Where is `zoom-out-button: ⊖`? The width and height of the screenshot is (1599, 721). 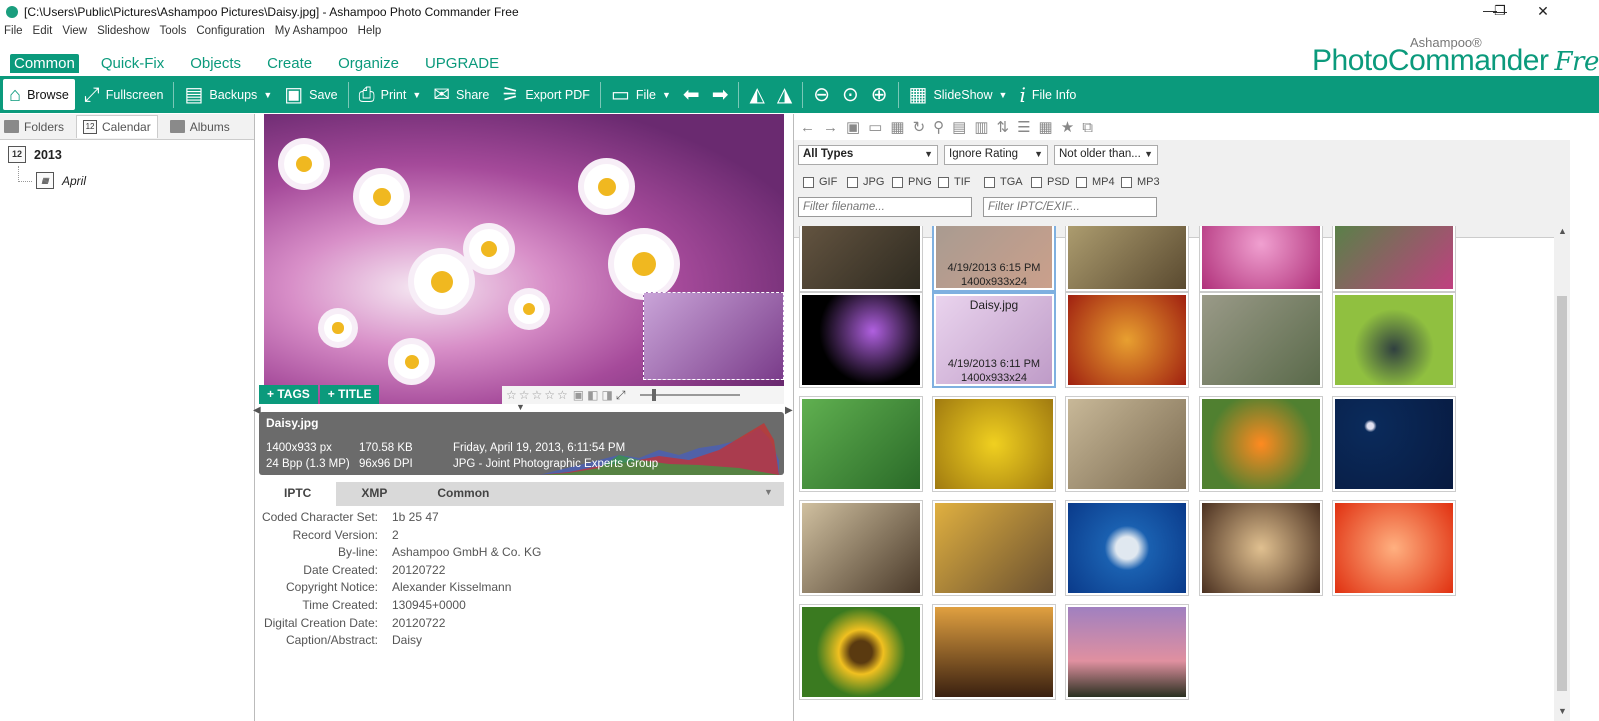 zoom-out-button: ⊖ is located at coordinates (821, 94).